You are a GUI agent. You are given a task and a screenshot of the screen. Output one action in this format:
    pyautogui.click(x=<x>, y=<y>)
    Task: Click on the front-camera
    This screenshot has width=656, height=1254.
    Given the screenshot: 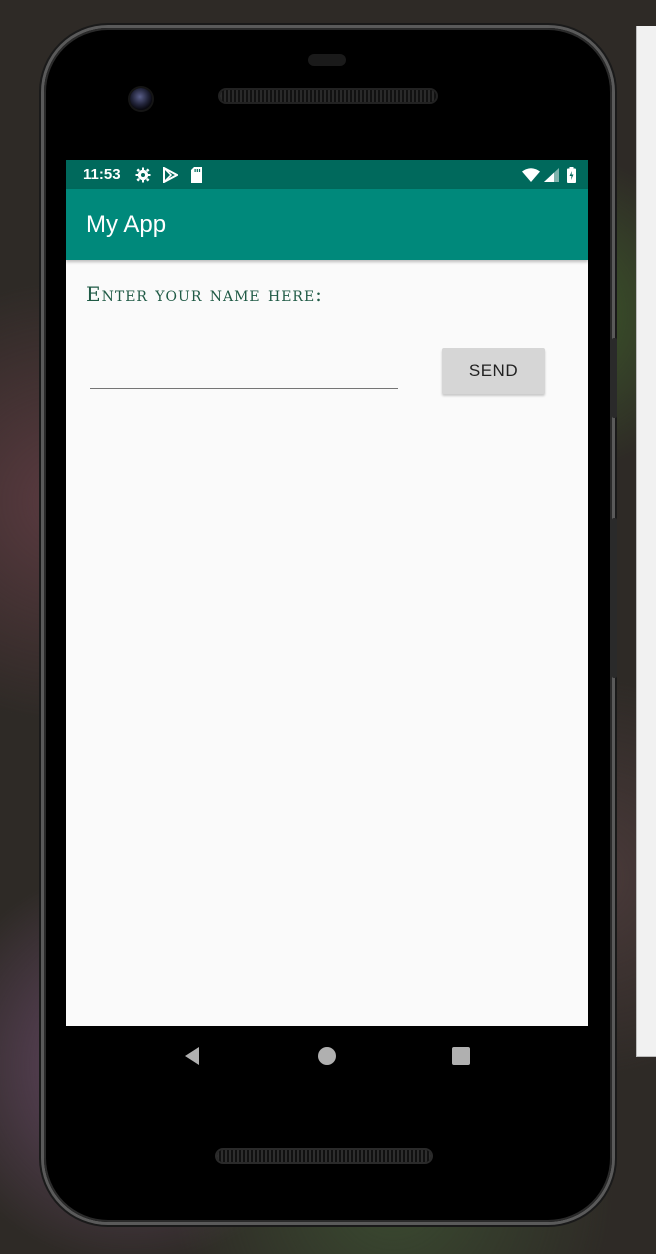 What is the action you would take?
    pyautogui.click(x=141, y=99)
    